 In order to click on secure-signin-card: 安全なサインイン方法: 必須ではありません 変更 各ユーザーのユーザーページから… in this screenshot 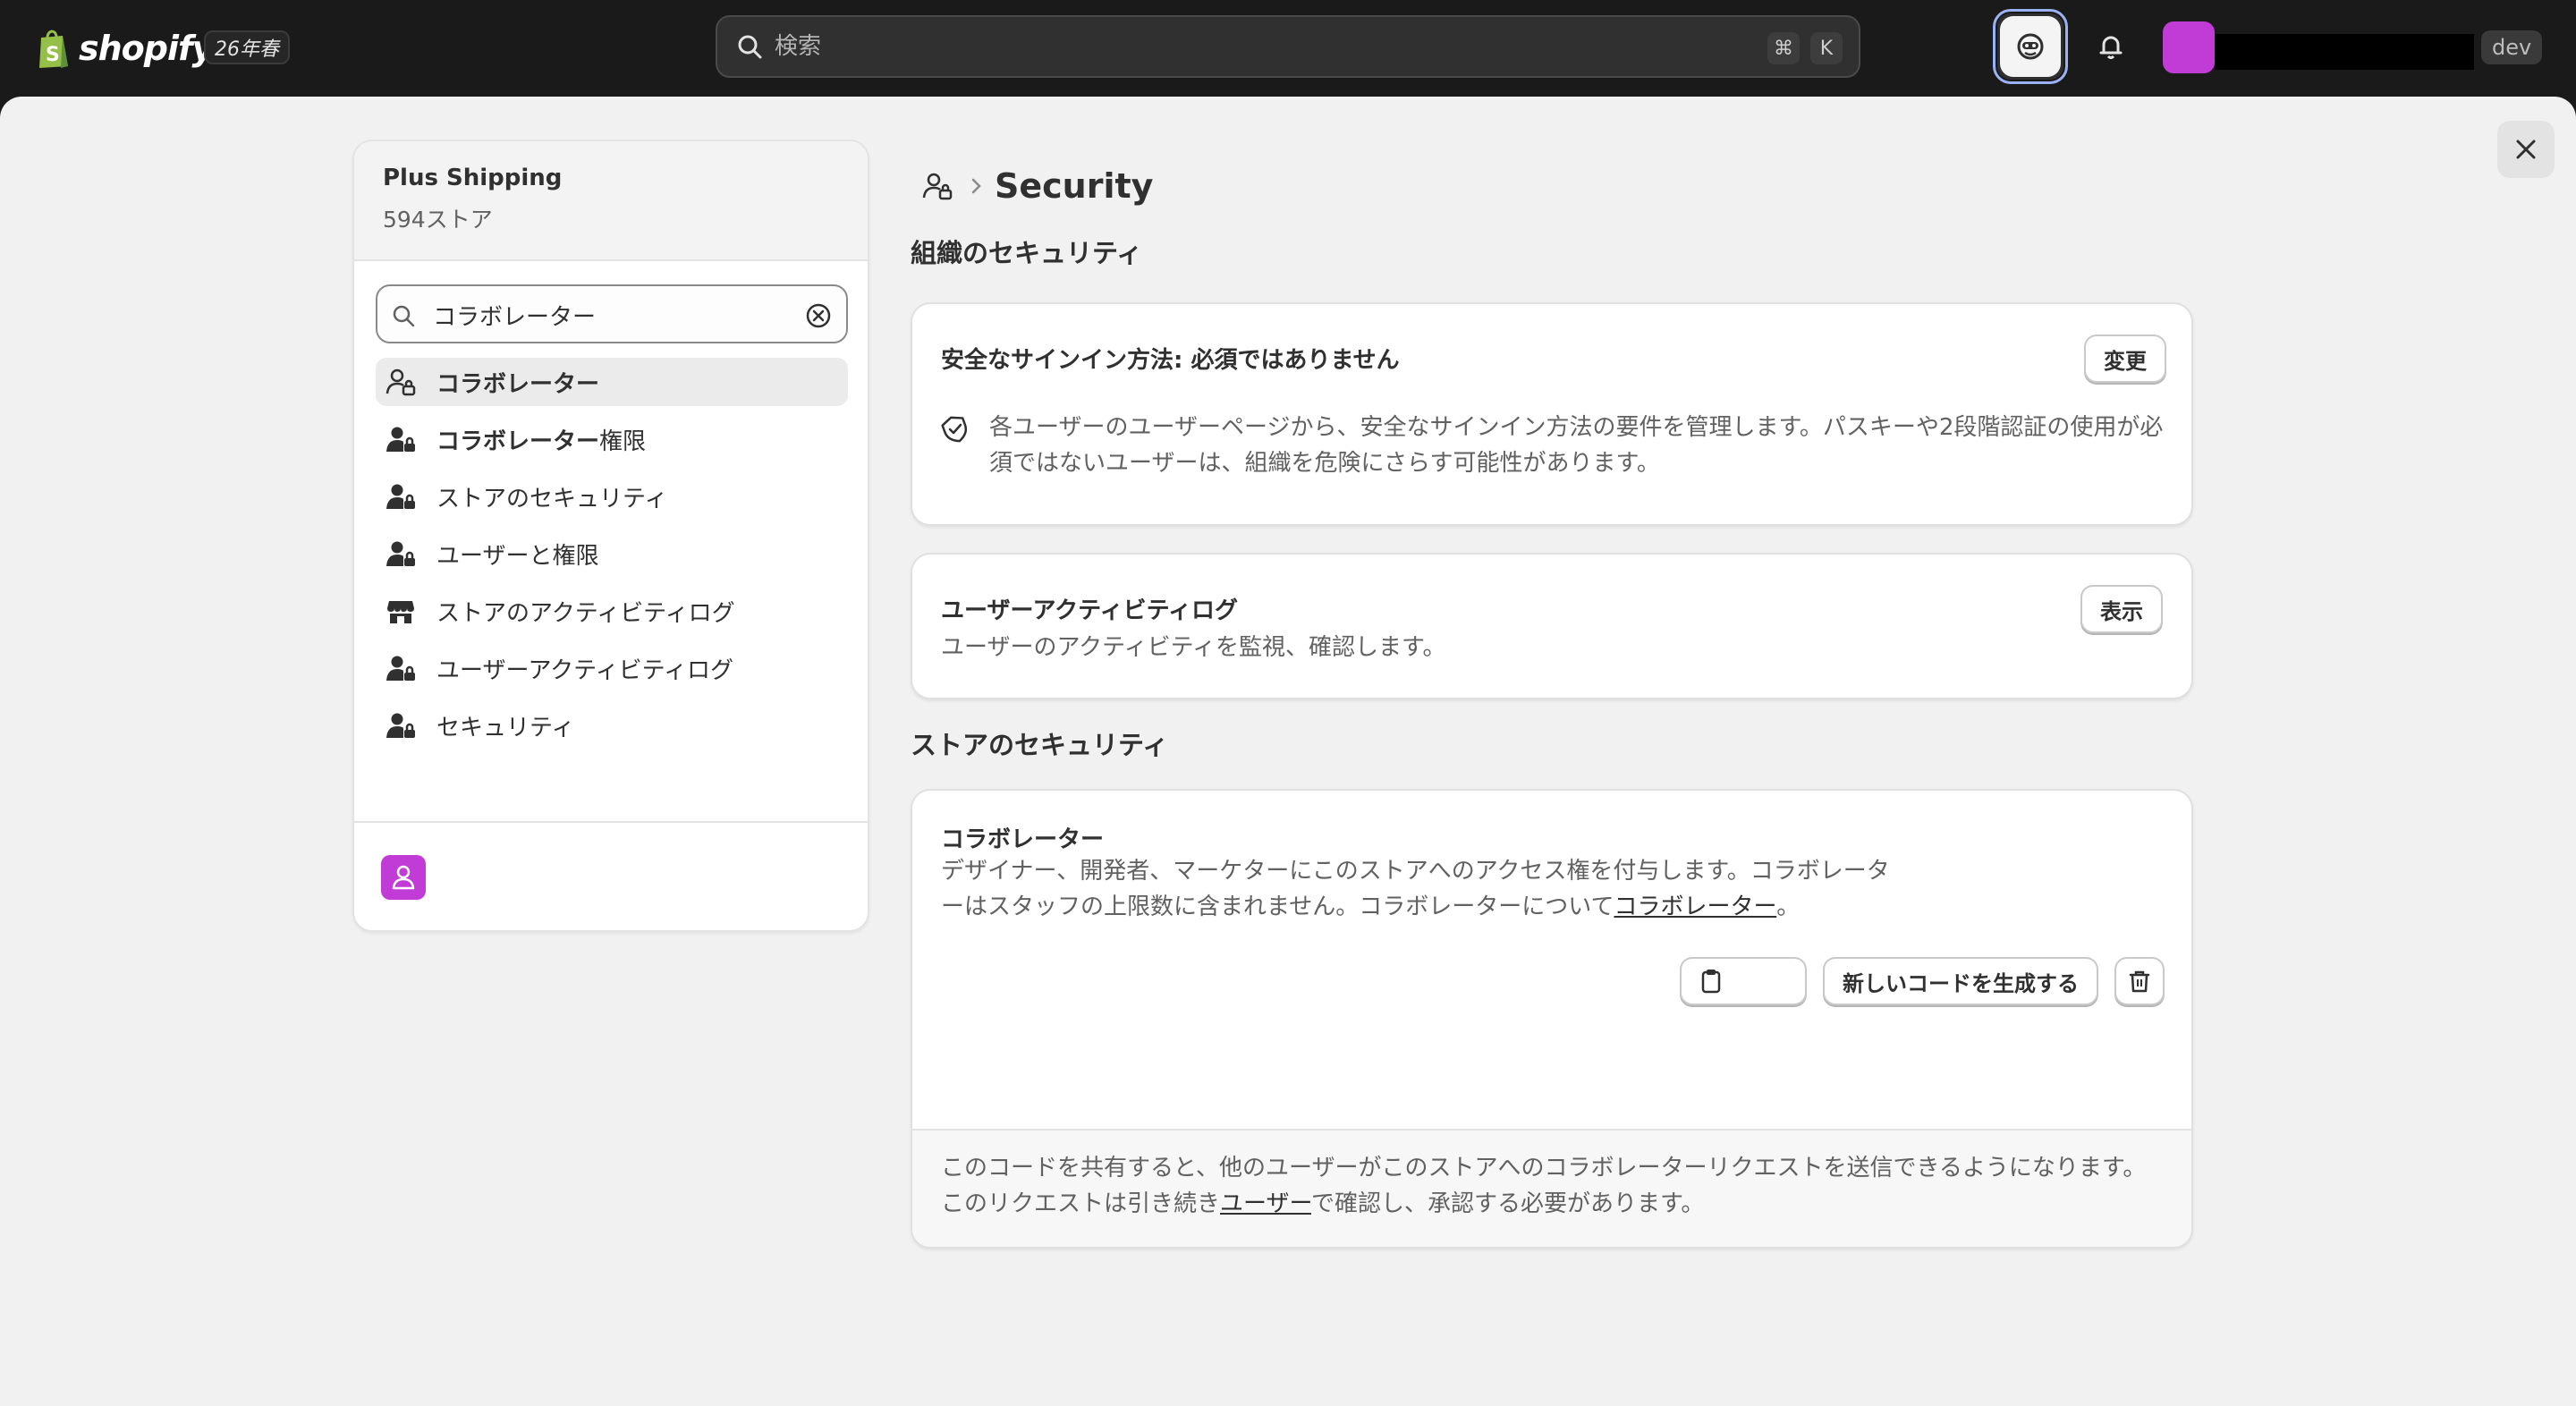, I will do `click(1552, 414)`.